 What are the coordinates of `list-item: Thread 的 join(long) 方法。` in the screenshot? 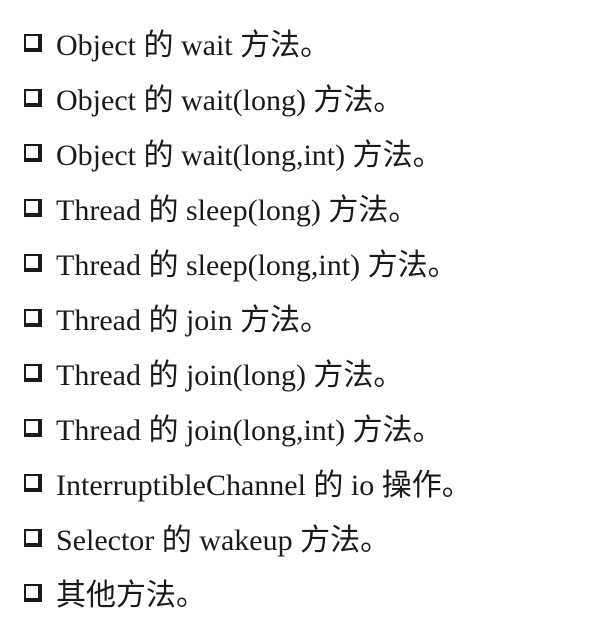 It's located at (248, 371).